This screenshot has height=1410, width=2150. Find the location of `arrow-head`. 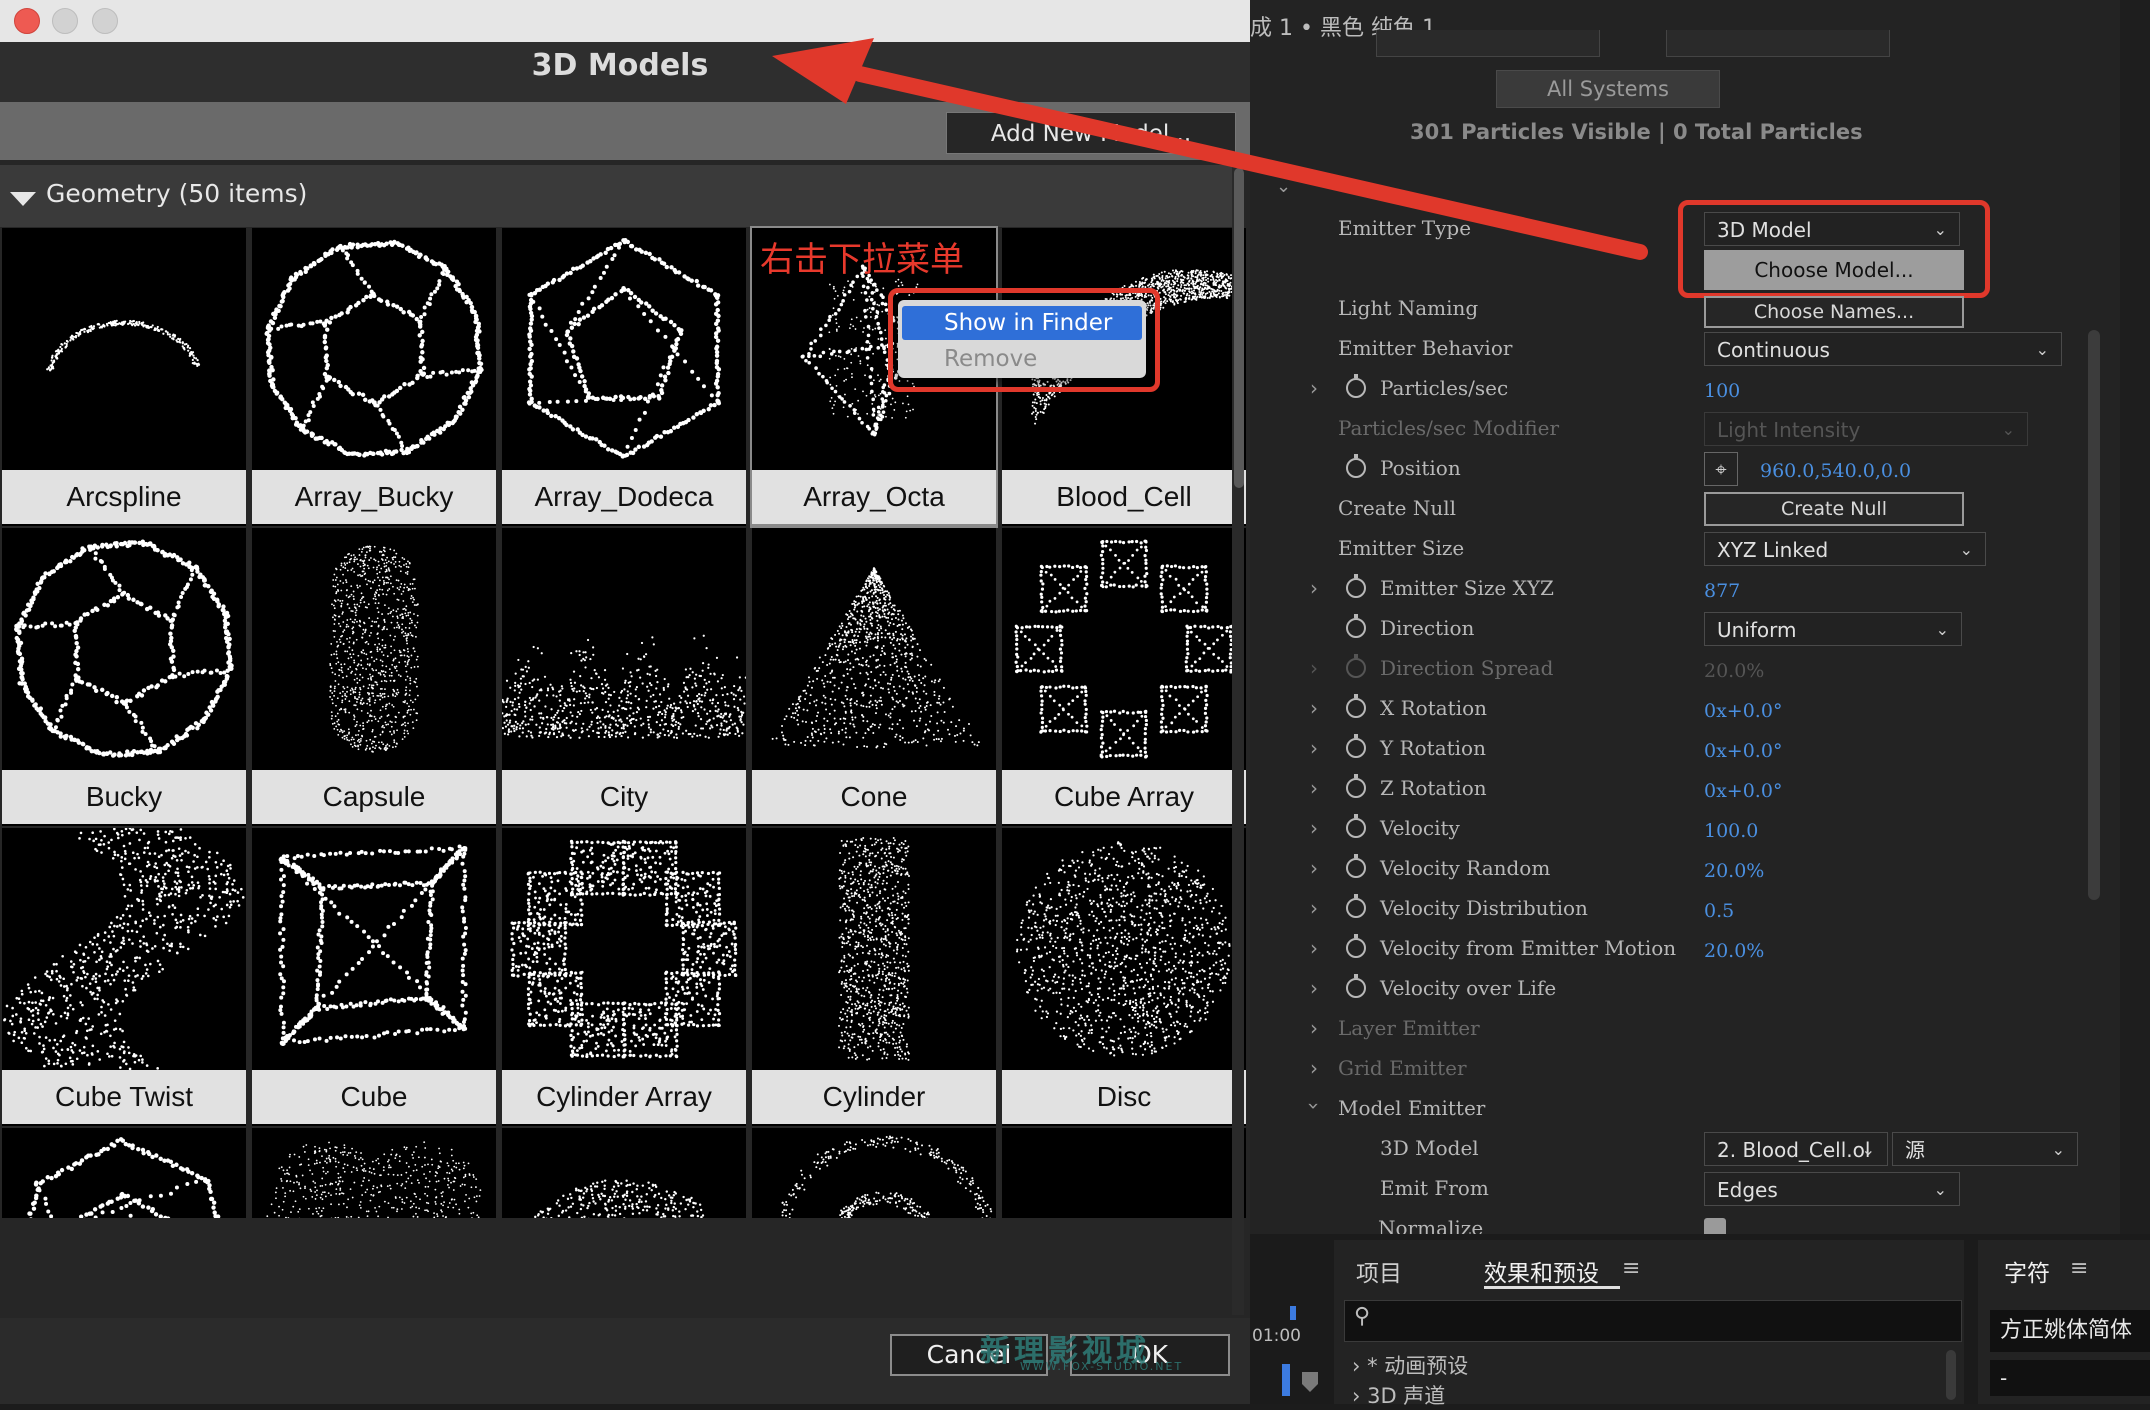

arrow-head is located at coordinates (823, 71).